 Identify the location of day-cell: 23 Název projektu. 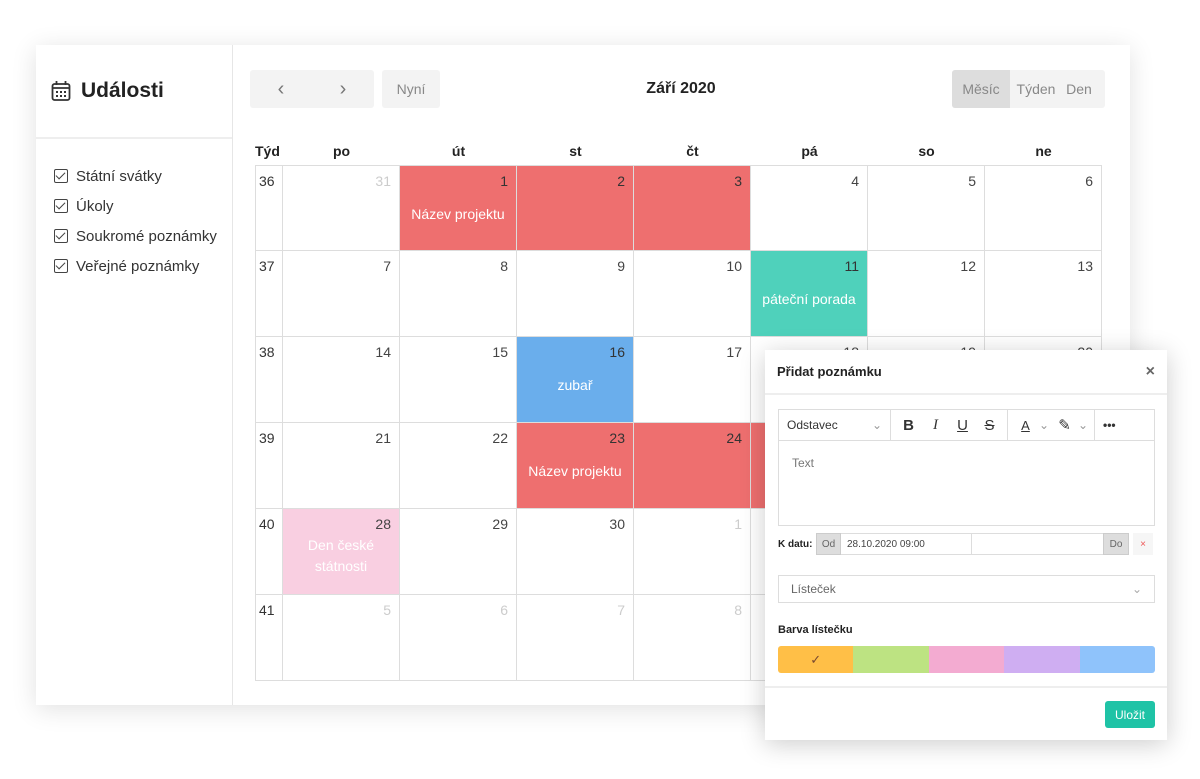
(575, 466).